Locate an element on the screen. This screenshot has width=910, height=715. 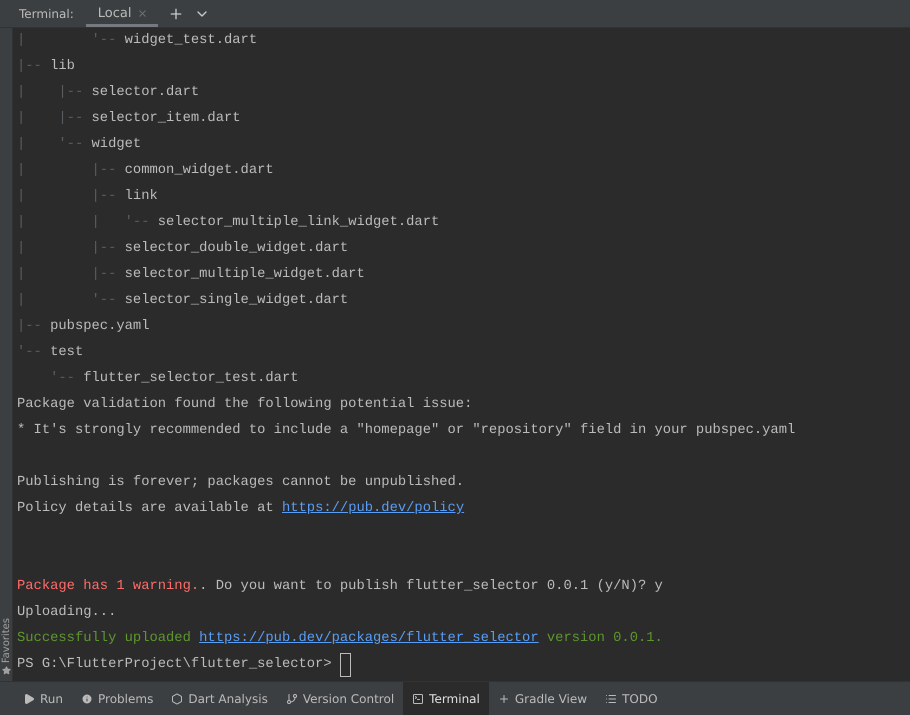
terminal-text: widget is located at coordinates (117, 145).